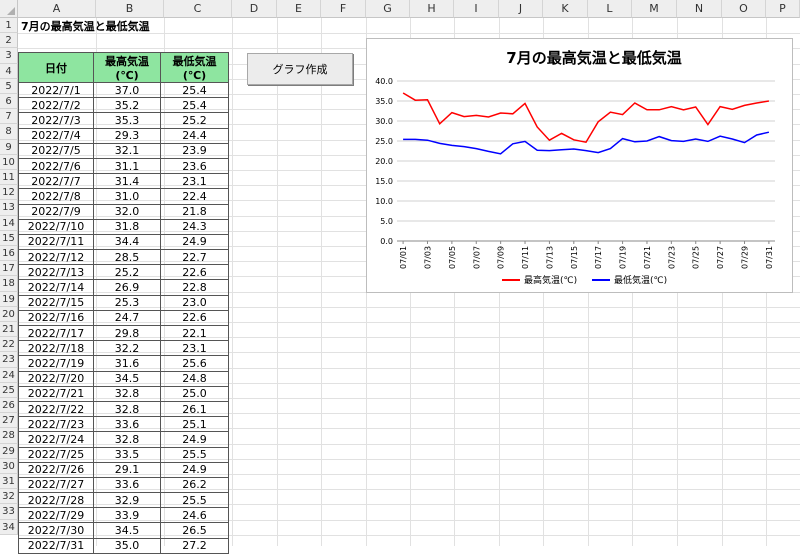 The height and width of the screenshot is (554, 800). Describe the element at coordinates (9, 162) in the screenshot. I see `row-header: 10` at that location.